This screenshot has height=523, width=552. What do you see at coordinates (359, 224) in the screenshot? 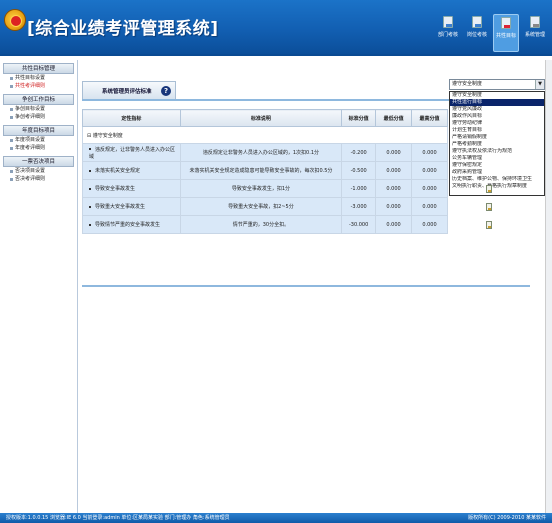
I see `standard-score-cell: -30.000` at bounding box center [359, 224].